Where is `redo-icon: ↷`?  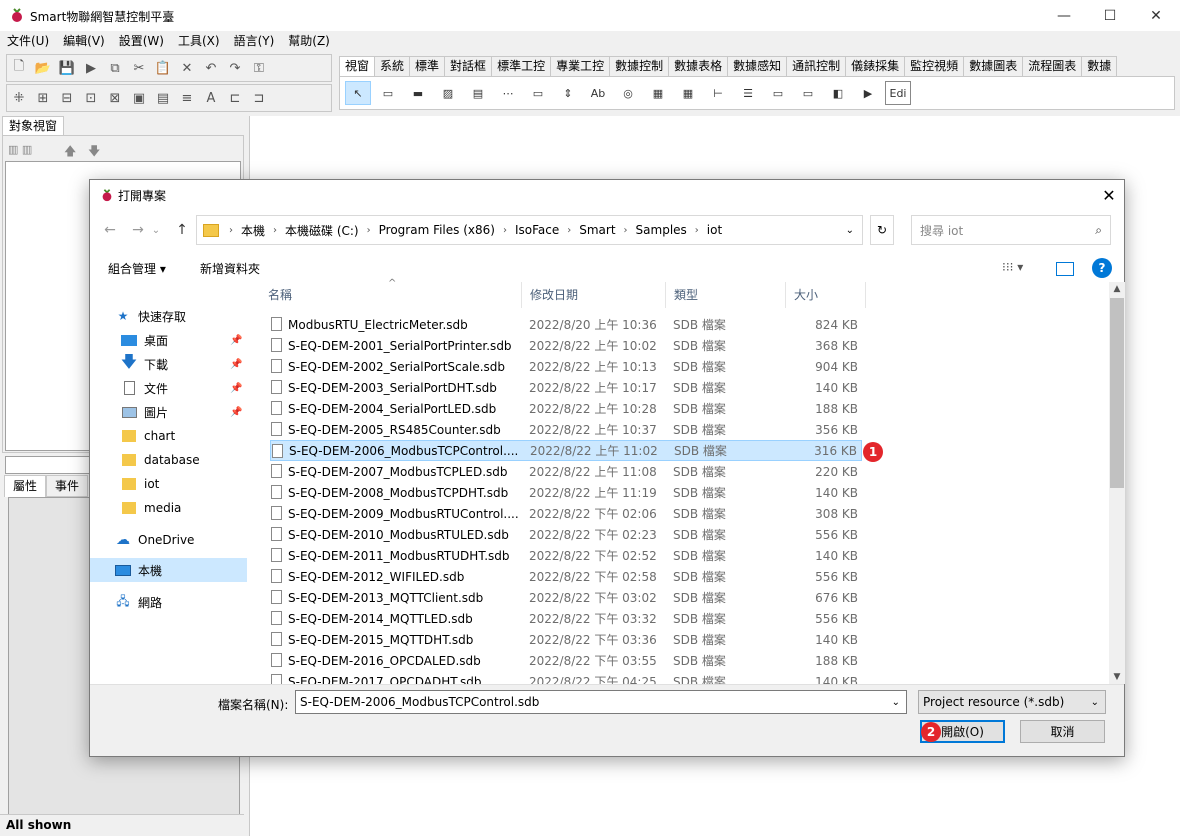 redo-icon: ↷ is located at coordinates (235, 68).